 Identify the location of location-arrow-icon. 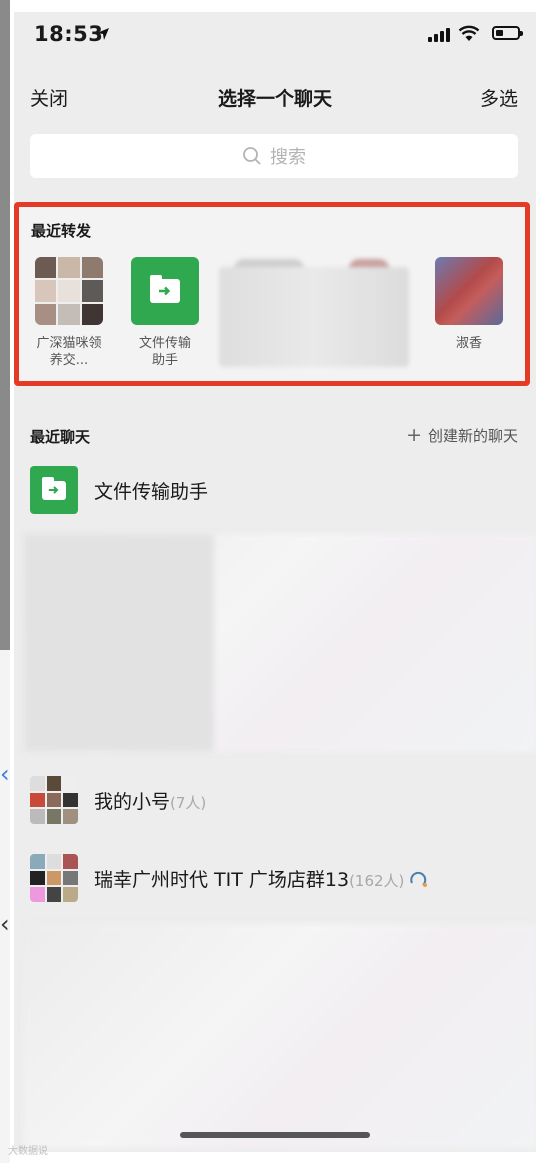
(103, 34).